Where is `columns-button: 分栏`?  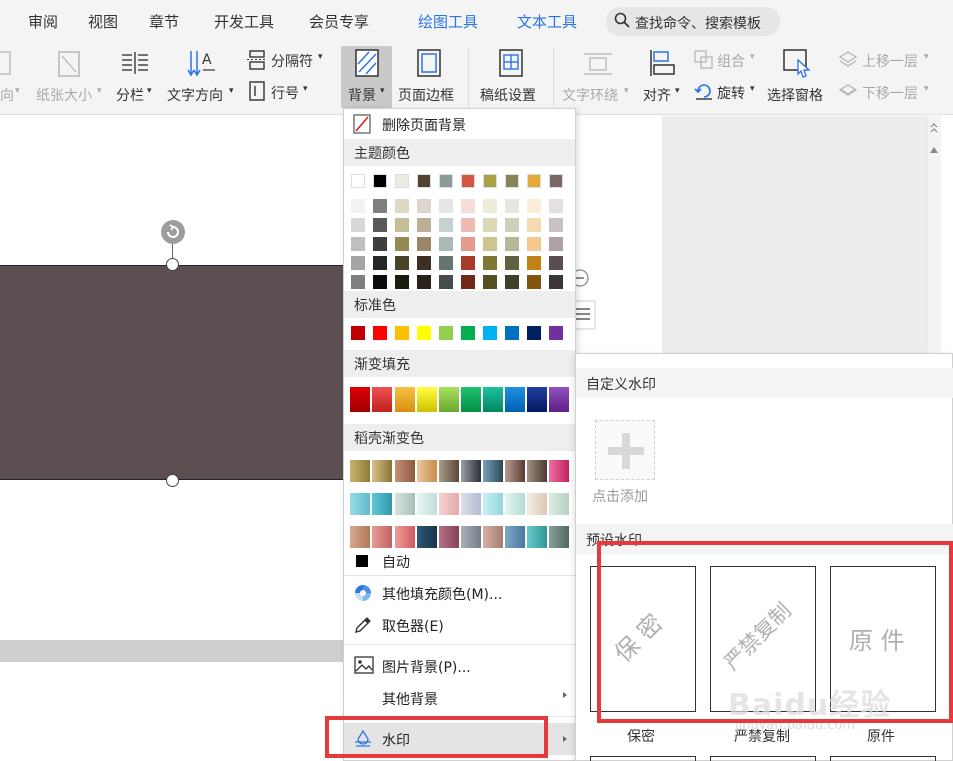
columns-button: 分栏 is located at coordinates (130, 95).